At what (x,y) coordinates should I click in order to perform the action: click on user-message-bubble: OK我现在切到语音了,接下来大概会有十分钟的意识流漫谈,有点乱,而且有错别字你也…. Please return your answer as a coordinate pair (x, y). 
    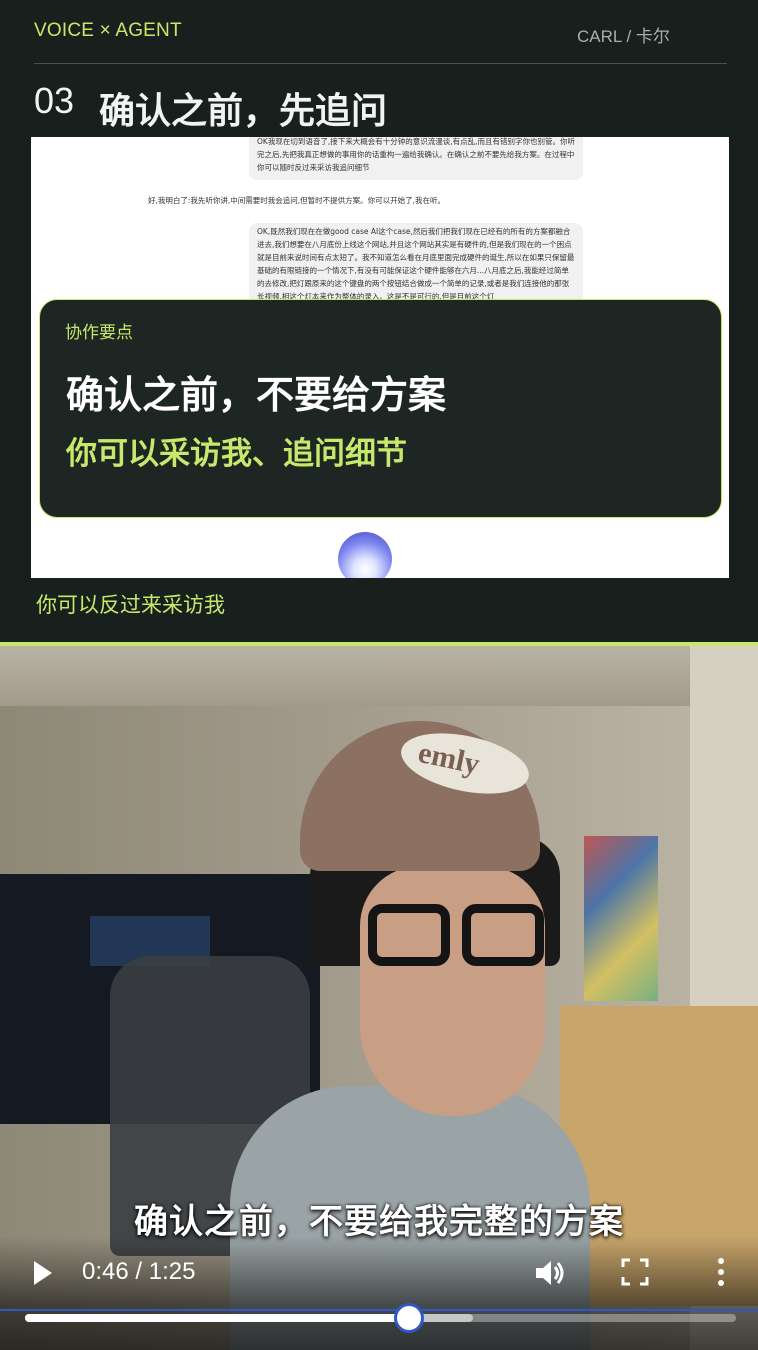
    Looking at the image, I should click on (416, 158).